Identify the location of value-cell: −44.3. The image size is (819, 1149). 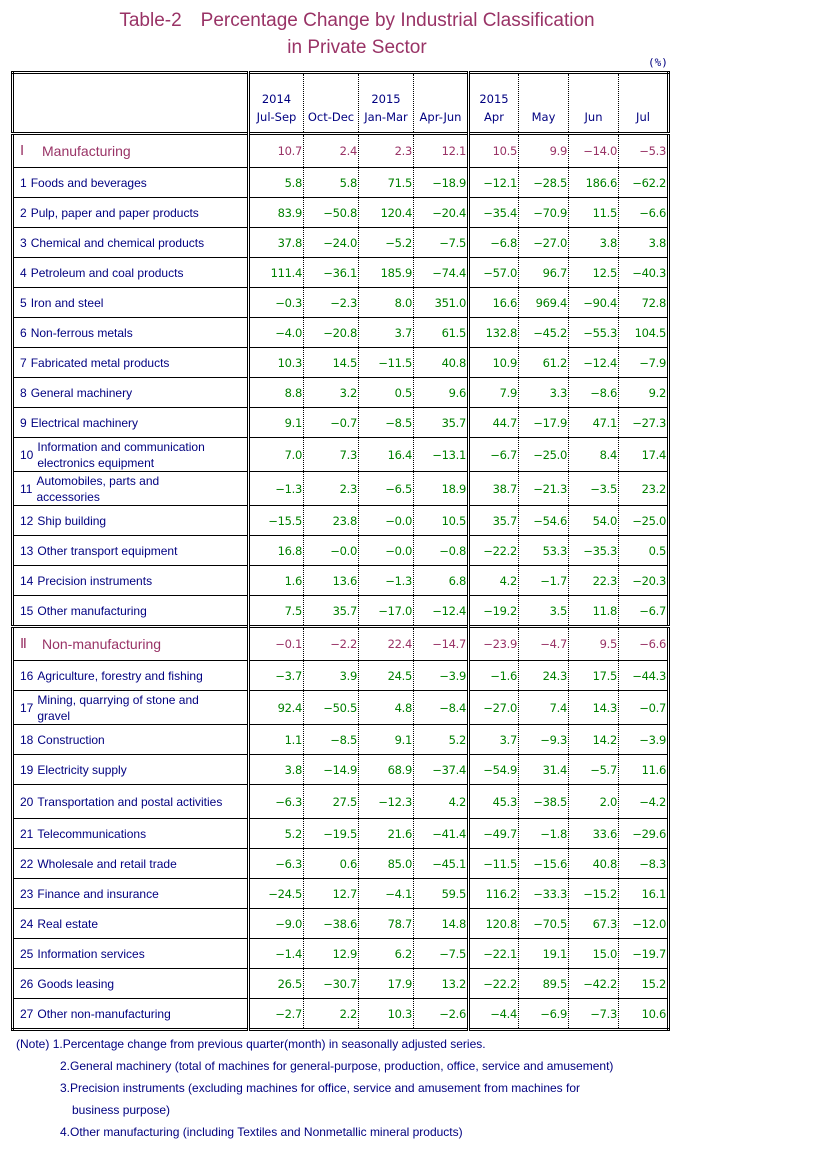
(643, 675).